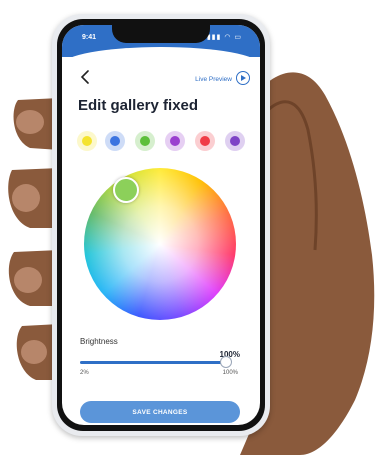 Image resolution: width=383 pixels, height=455 pixels. I want to click on brightness-max-label: 100%, so click(230, 373).